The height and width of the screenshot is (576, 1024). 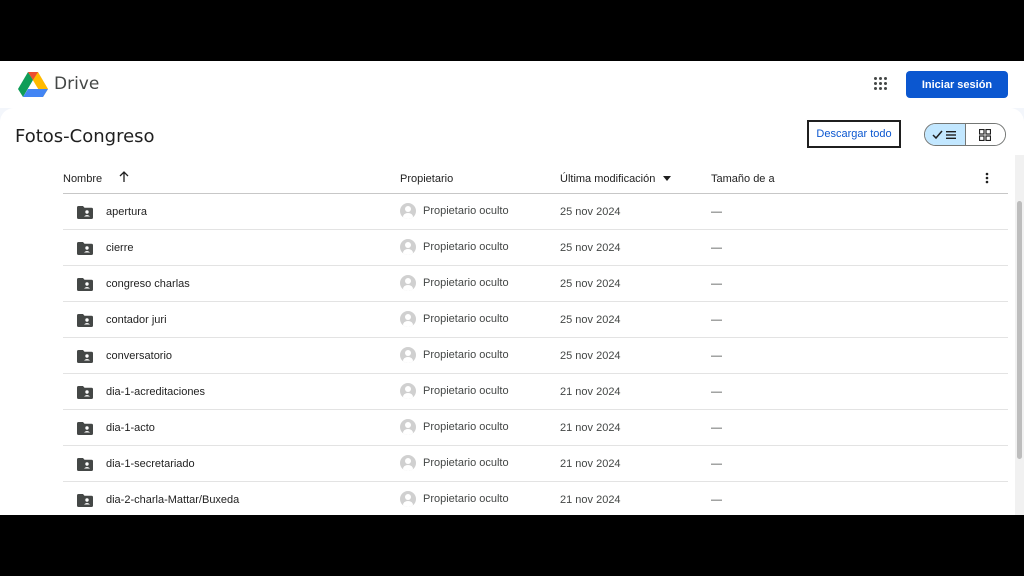 I want to click on brand-name: Drive, so click(x=77, y=84).